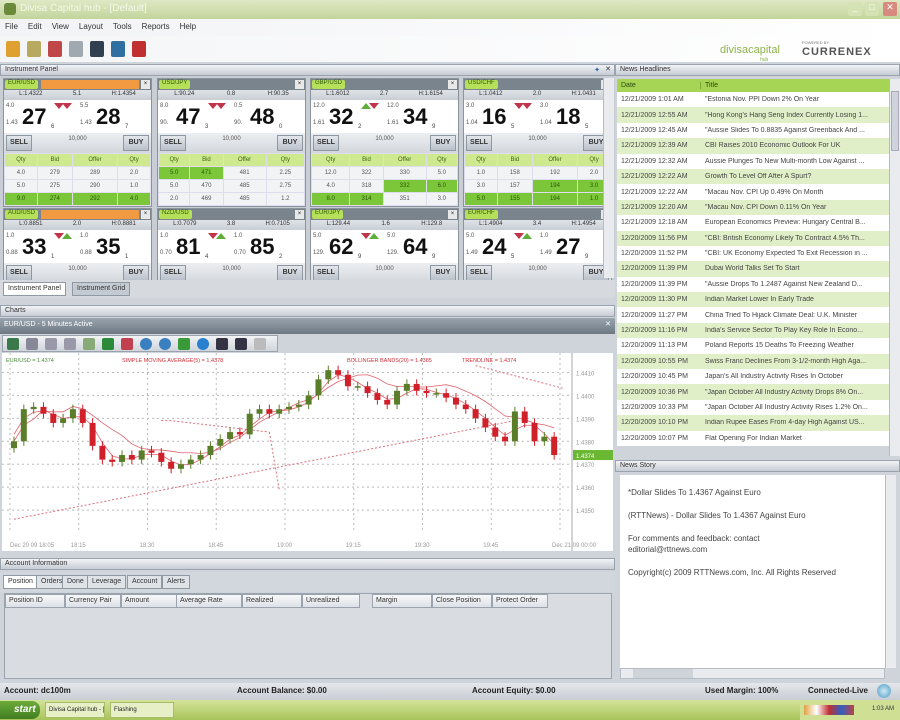  What do you see at coordinates (188, 247) in the screenshot?
I see `bid-price: 81` at bounding box center [188, 247].